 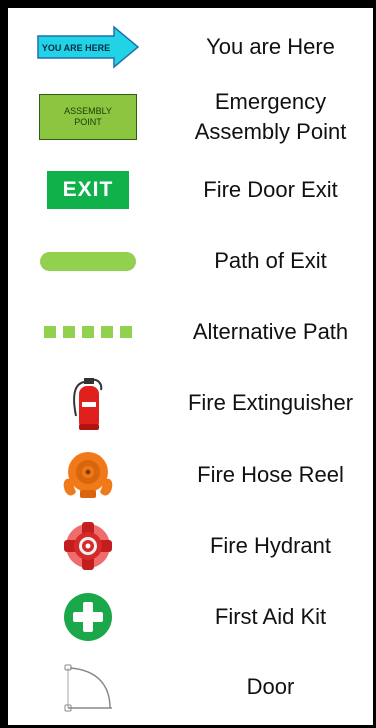 What do you see at coordinates (270, 332) in the screenshot?
I see `label-alternative-path: Alternative Path` at bounding box center [270, 332].